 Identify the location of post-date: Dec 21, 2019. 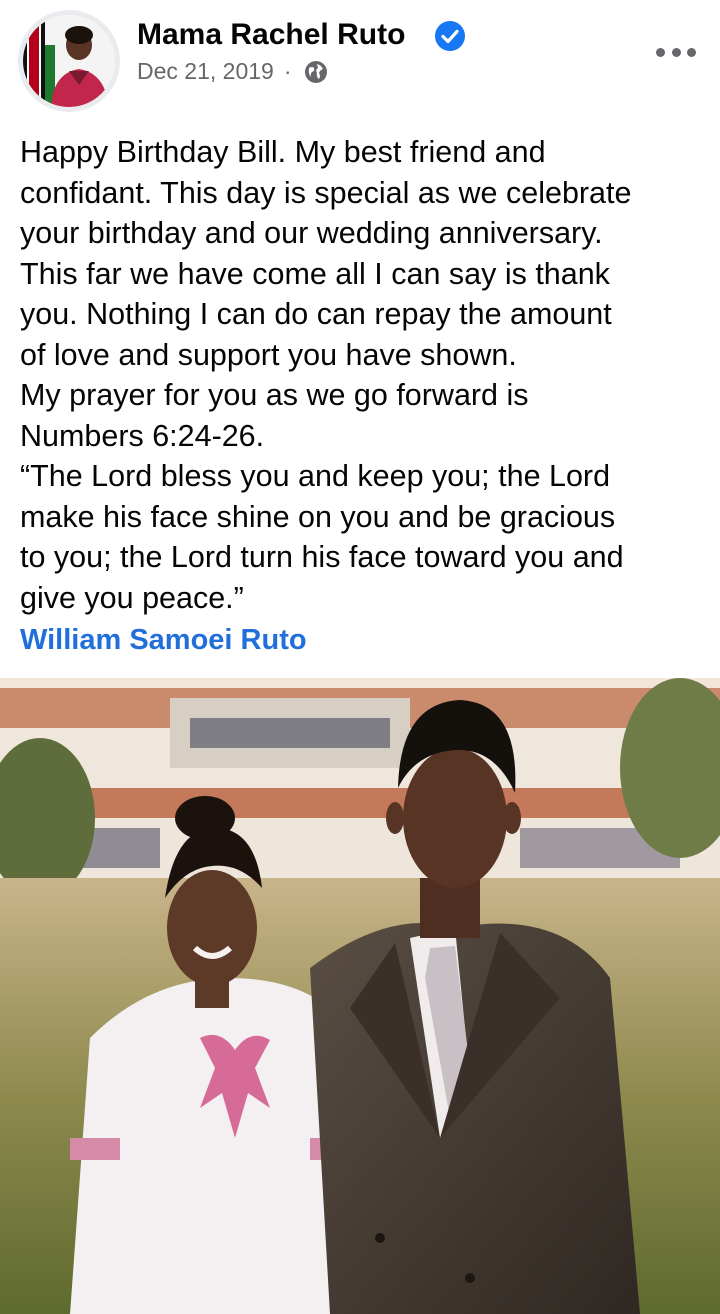
(205, 71).